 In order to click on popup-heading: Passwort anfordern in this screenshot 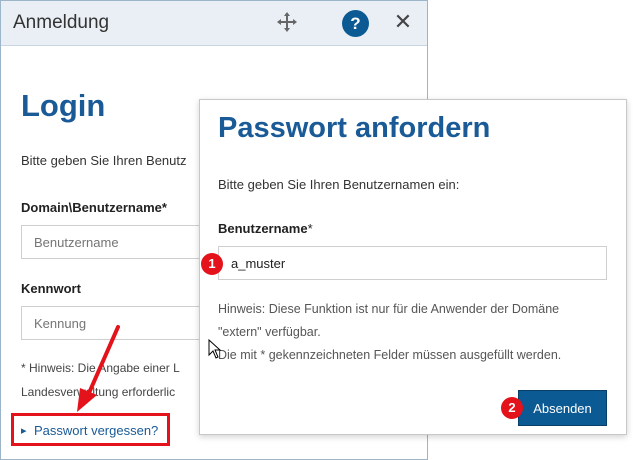, I will do `click(354, 128)`.